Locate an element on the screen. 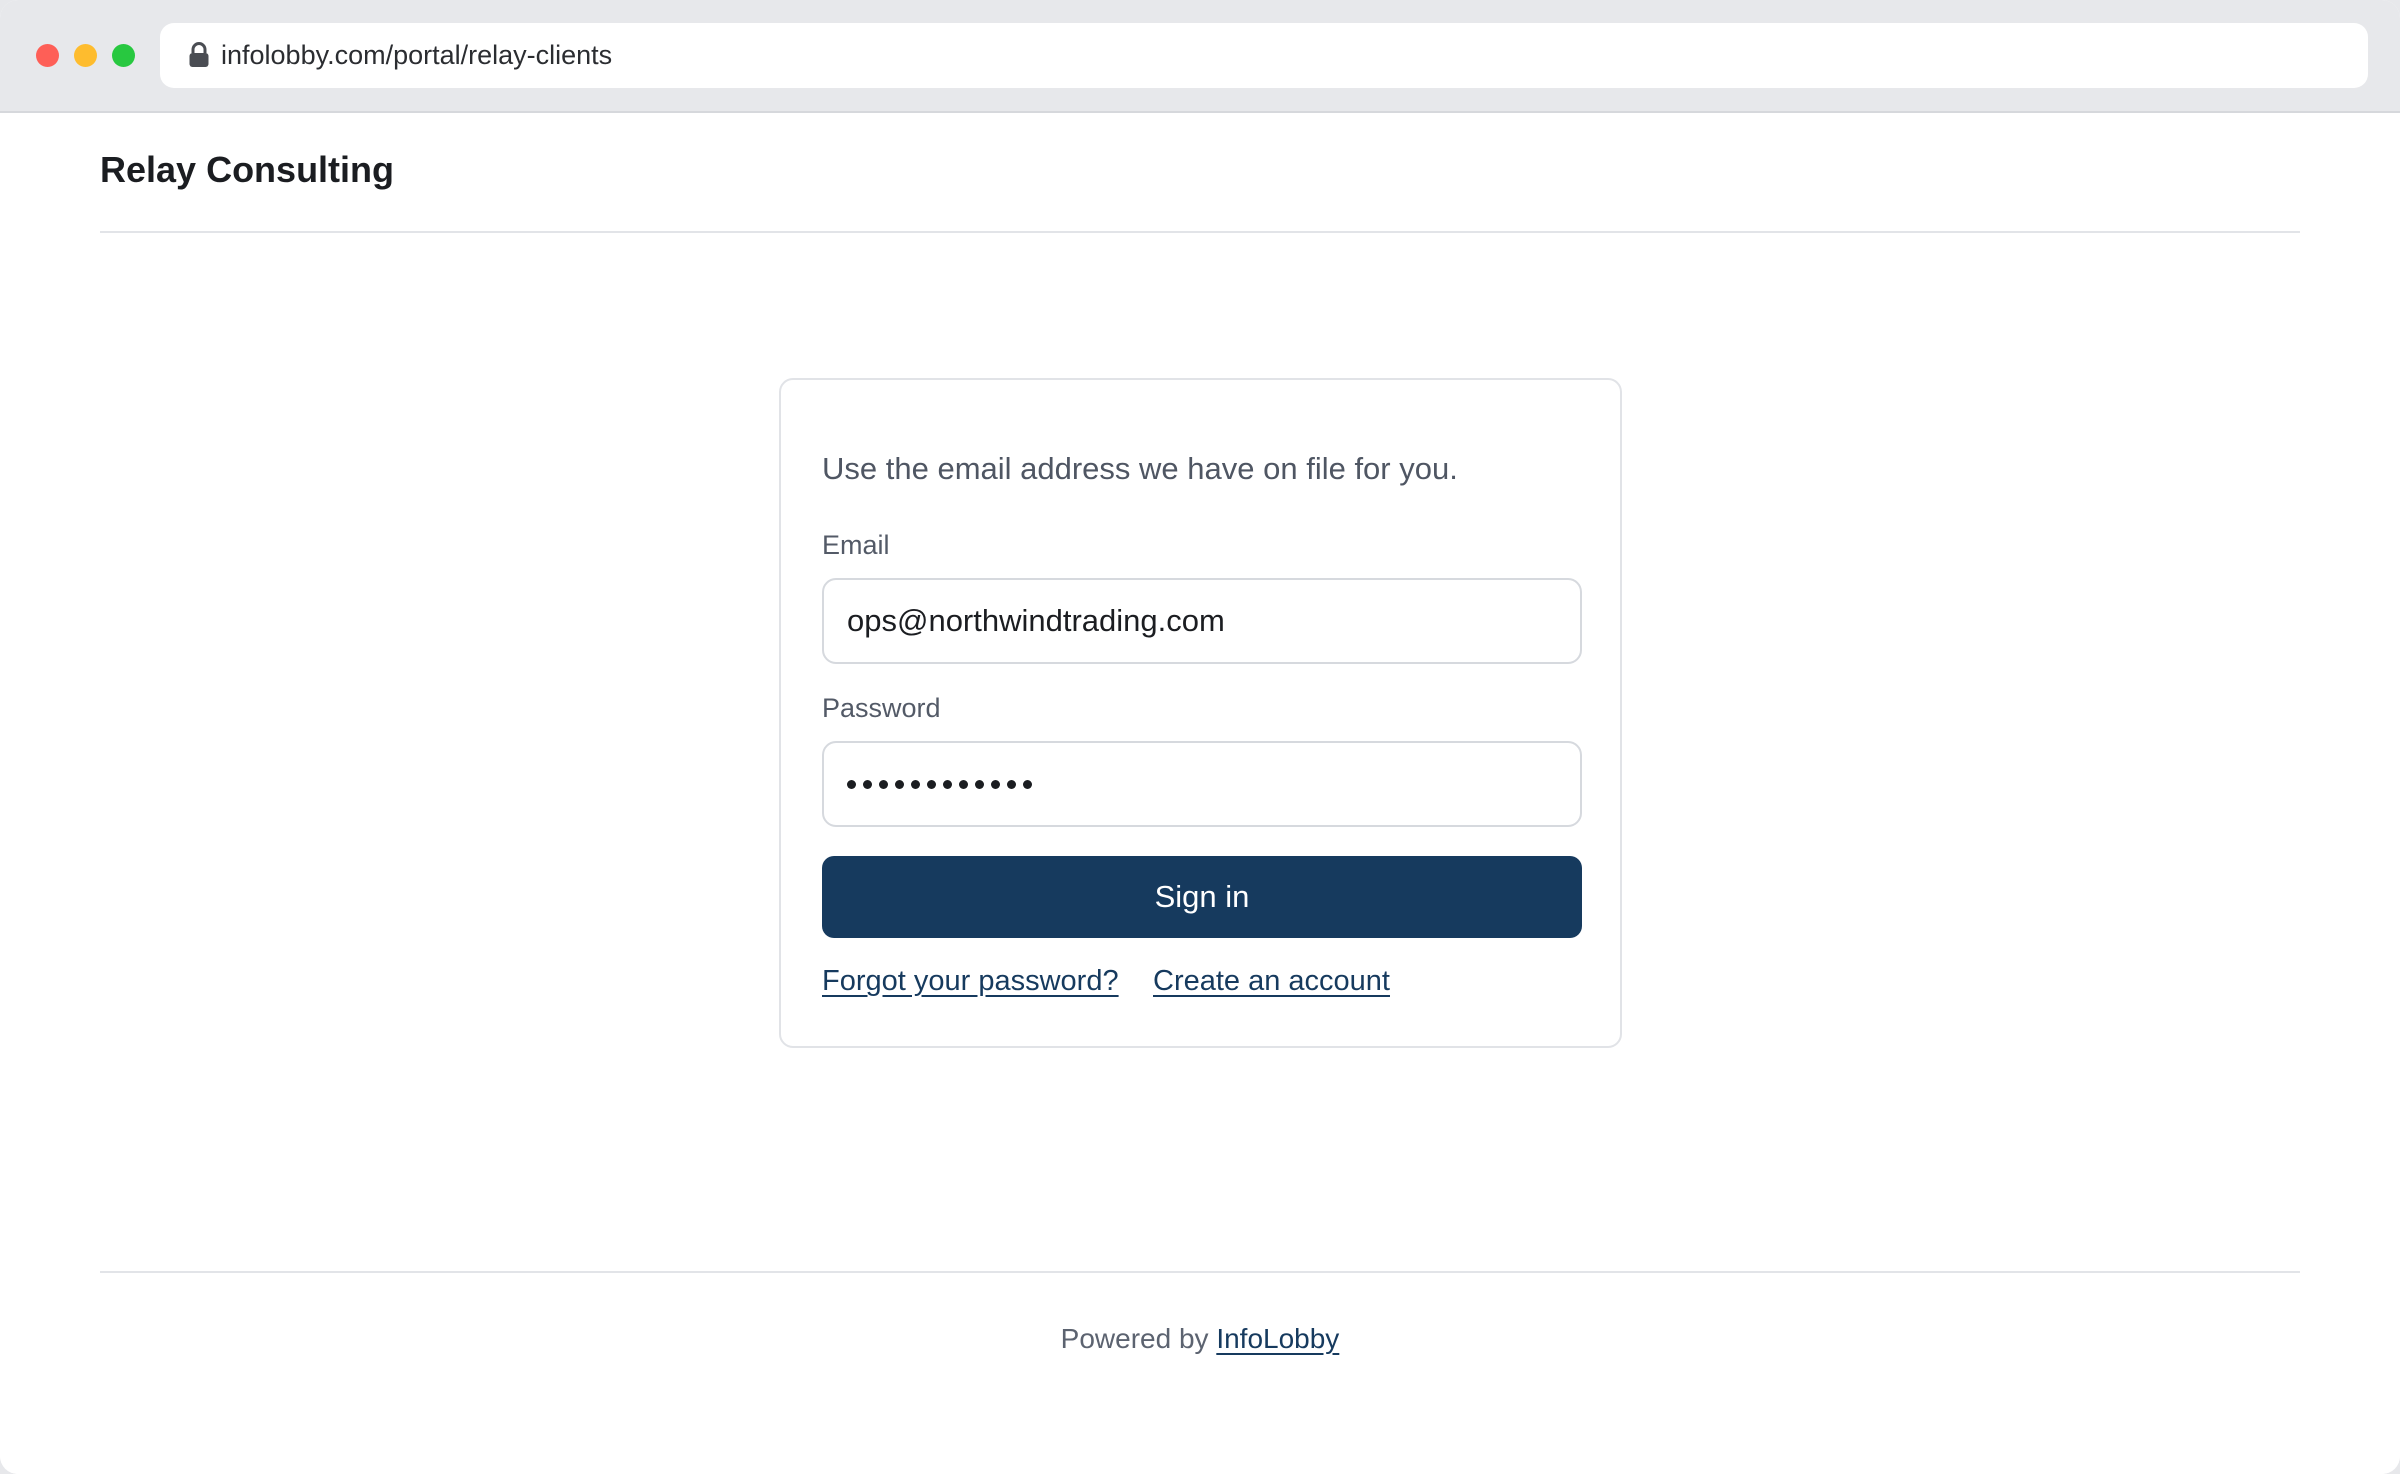  password-label: Password is located at coordinates (881, 708).